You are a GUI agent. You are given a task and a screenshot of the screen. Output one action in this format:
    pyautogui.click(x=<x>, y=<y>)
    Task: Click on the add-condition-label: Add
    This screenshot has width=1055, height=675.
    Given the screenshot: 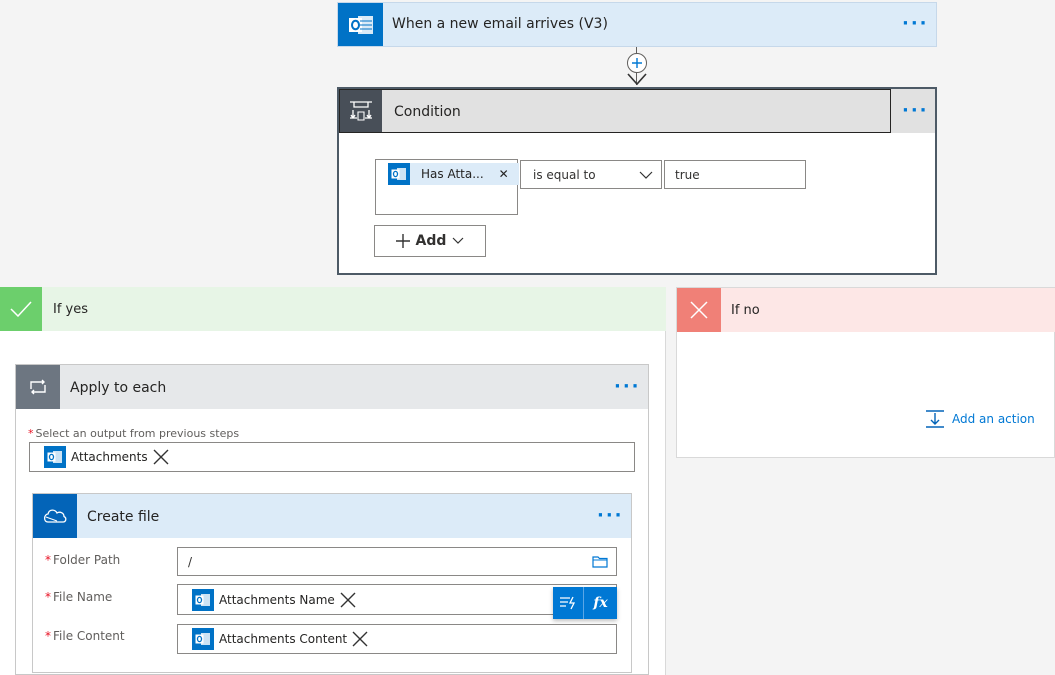 What is the action you would take?
    pyautogui.click(x=431, y=241)
    